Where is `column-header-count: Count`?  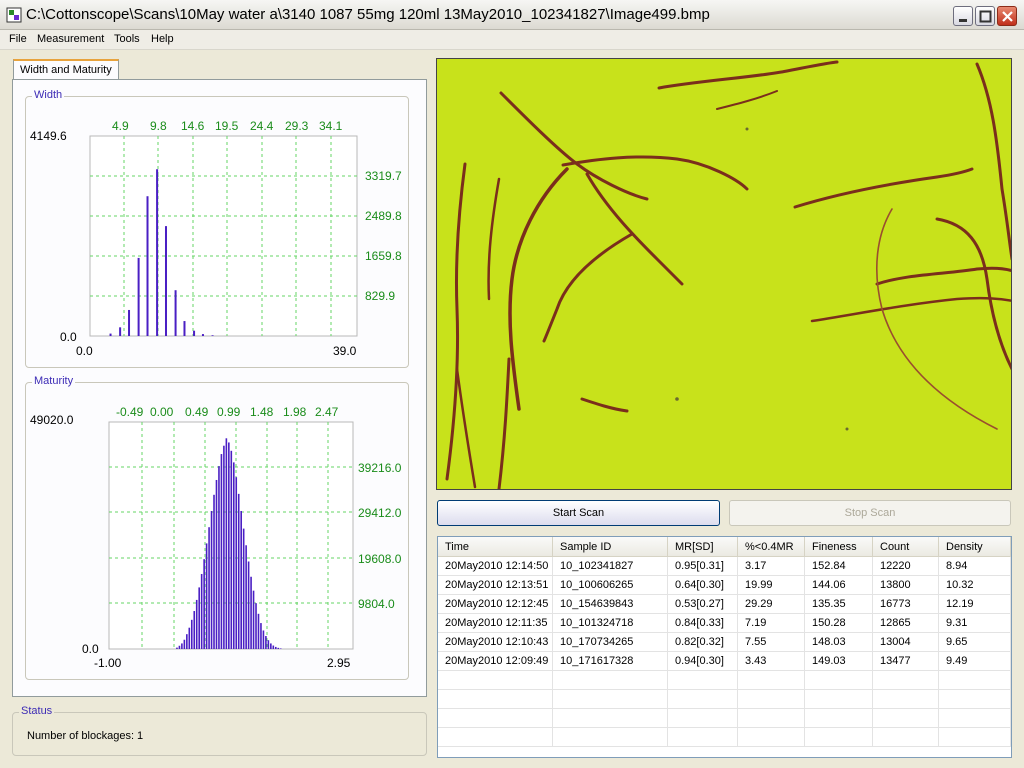
column-header-count: Count is located at coordinates (906, 547).